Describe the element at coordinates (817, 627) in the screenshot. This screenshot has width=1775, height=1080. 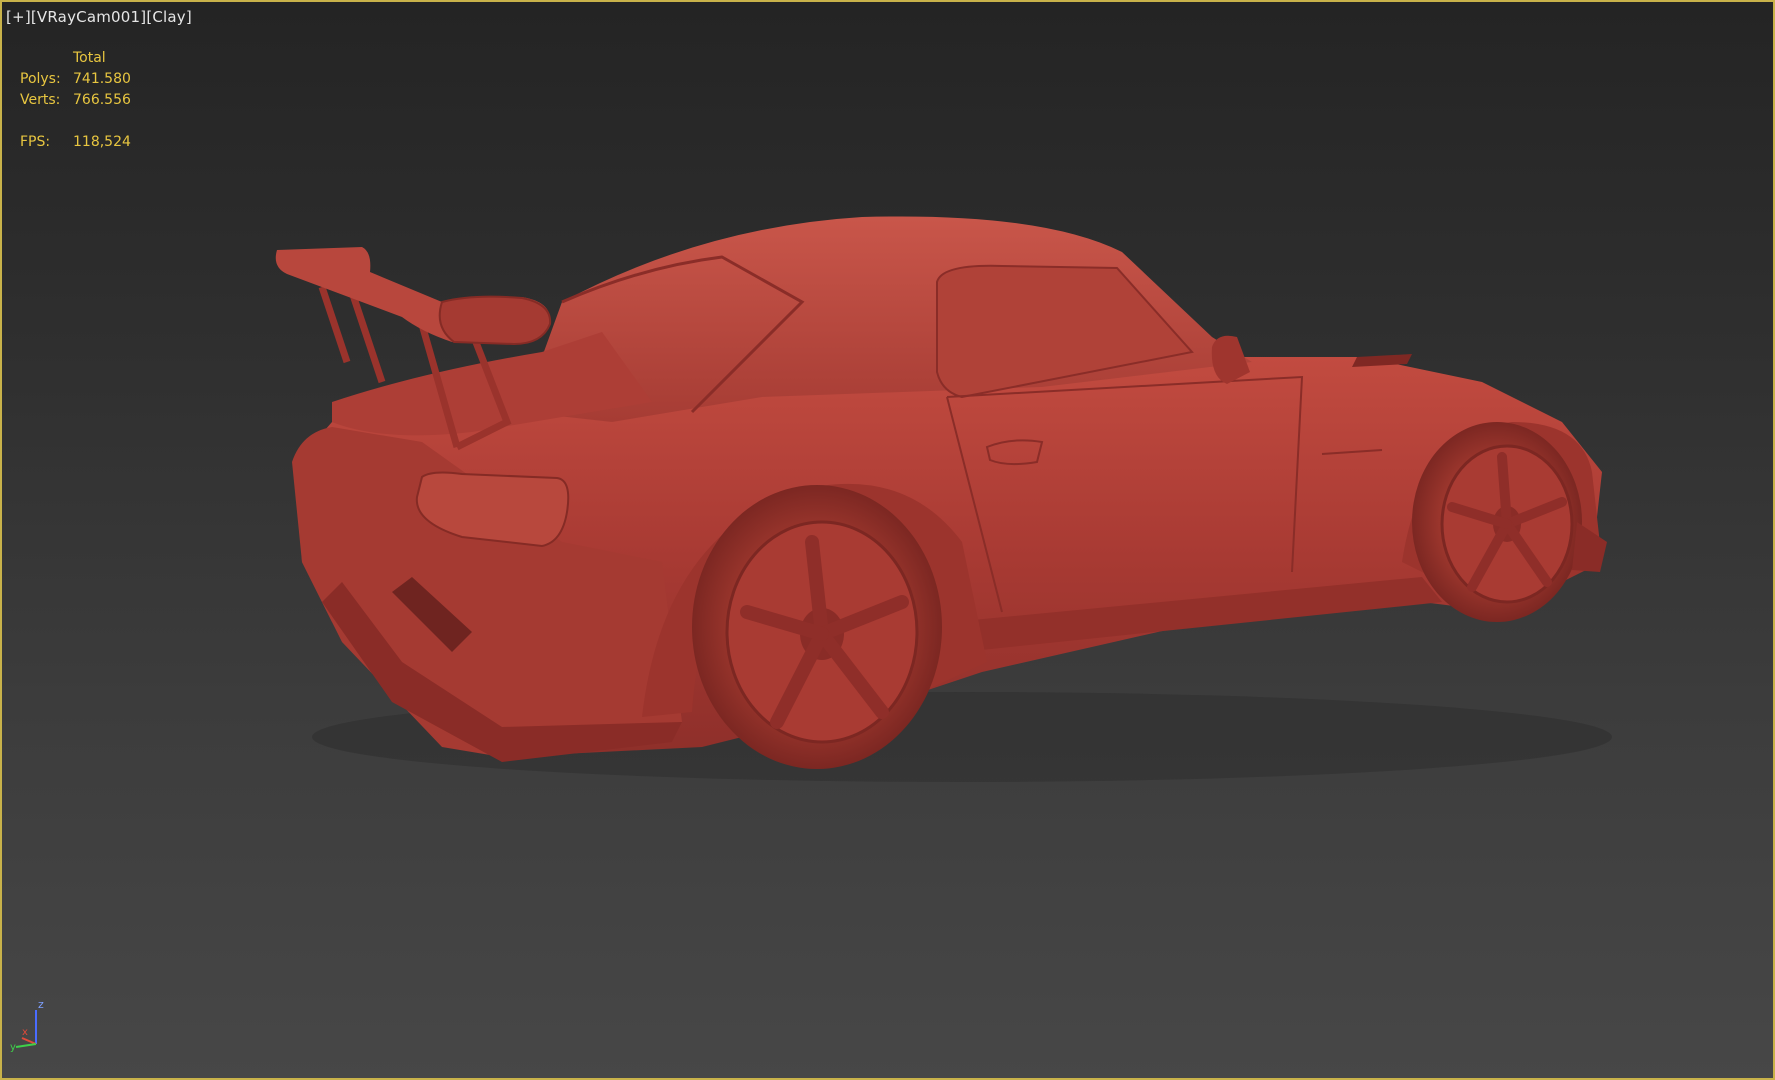
I see `rear-wheel` at that location.